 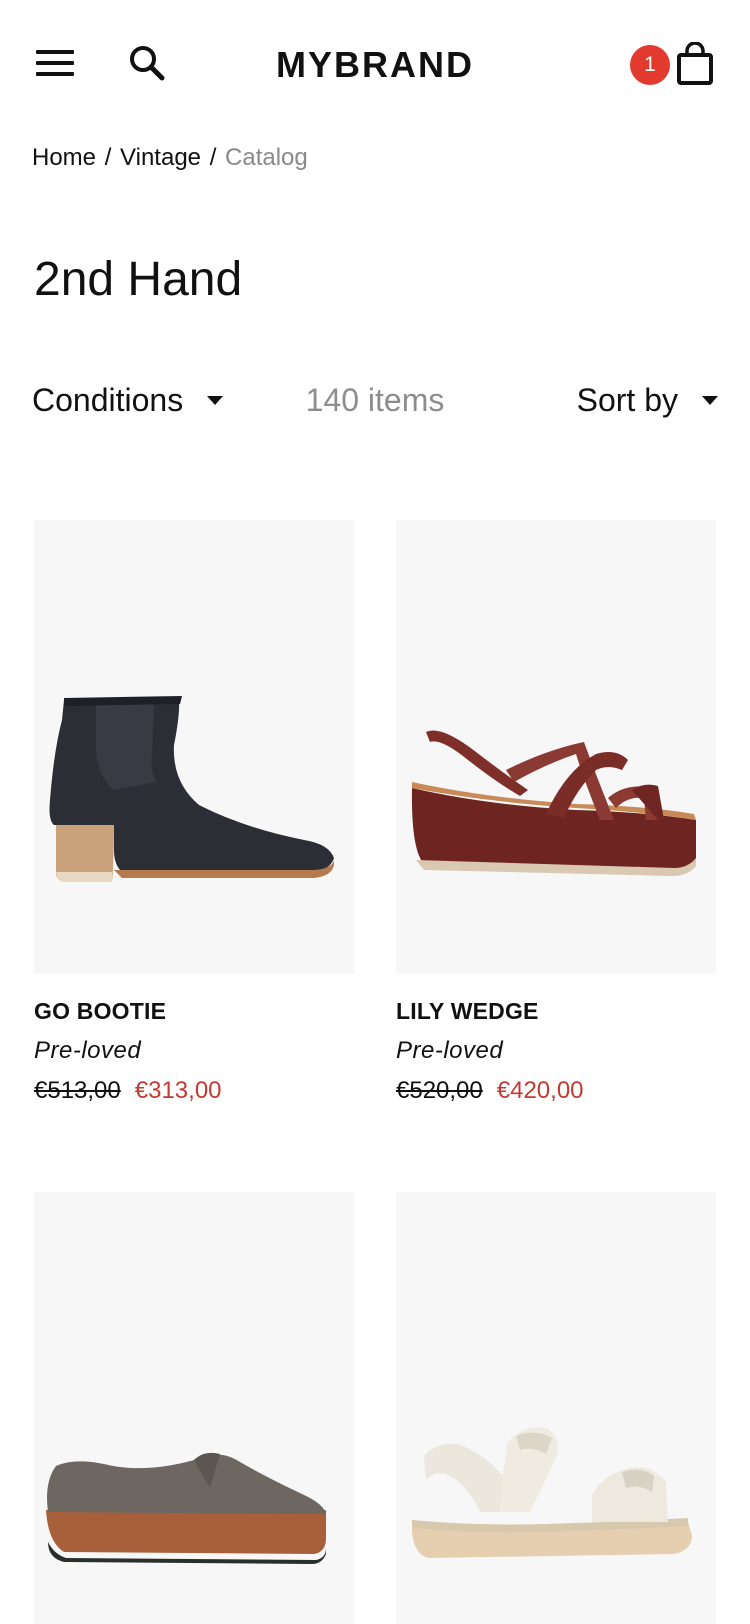 What do you see at coordinates (138, 279) in the screenshot?
I see `page-title: 2nd Hand` at bounding box center [138, 279].